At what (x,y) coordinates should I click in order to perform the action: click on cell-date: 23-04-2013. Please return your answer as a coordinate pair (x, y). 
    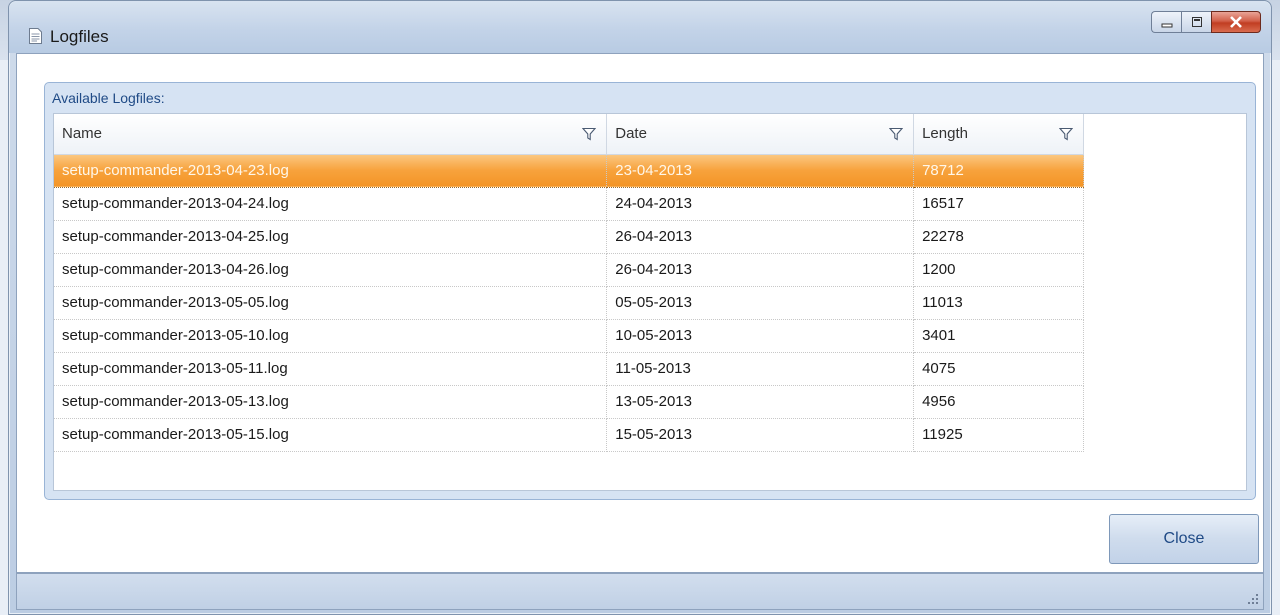
    Looking at the image, I should click on (760, 170).